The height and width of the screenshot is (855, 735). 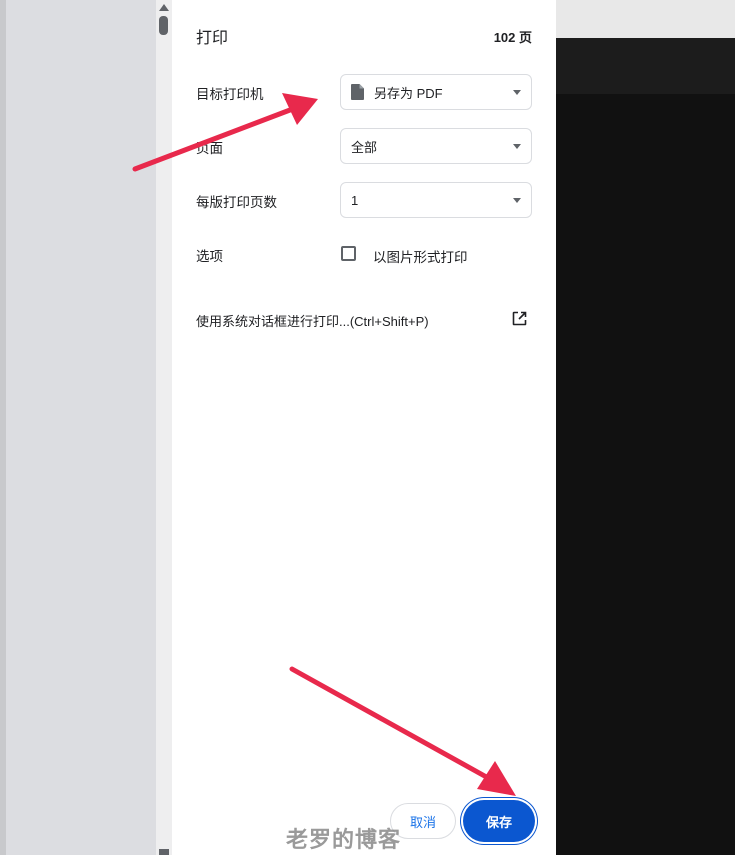 What do you see at coordinates (357, 92) in the screenshot?
I see `document-icon` at bounding box center [357, 92].